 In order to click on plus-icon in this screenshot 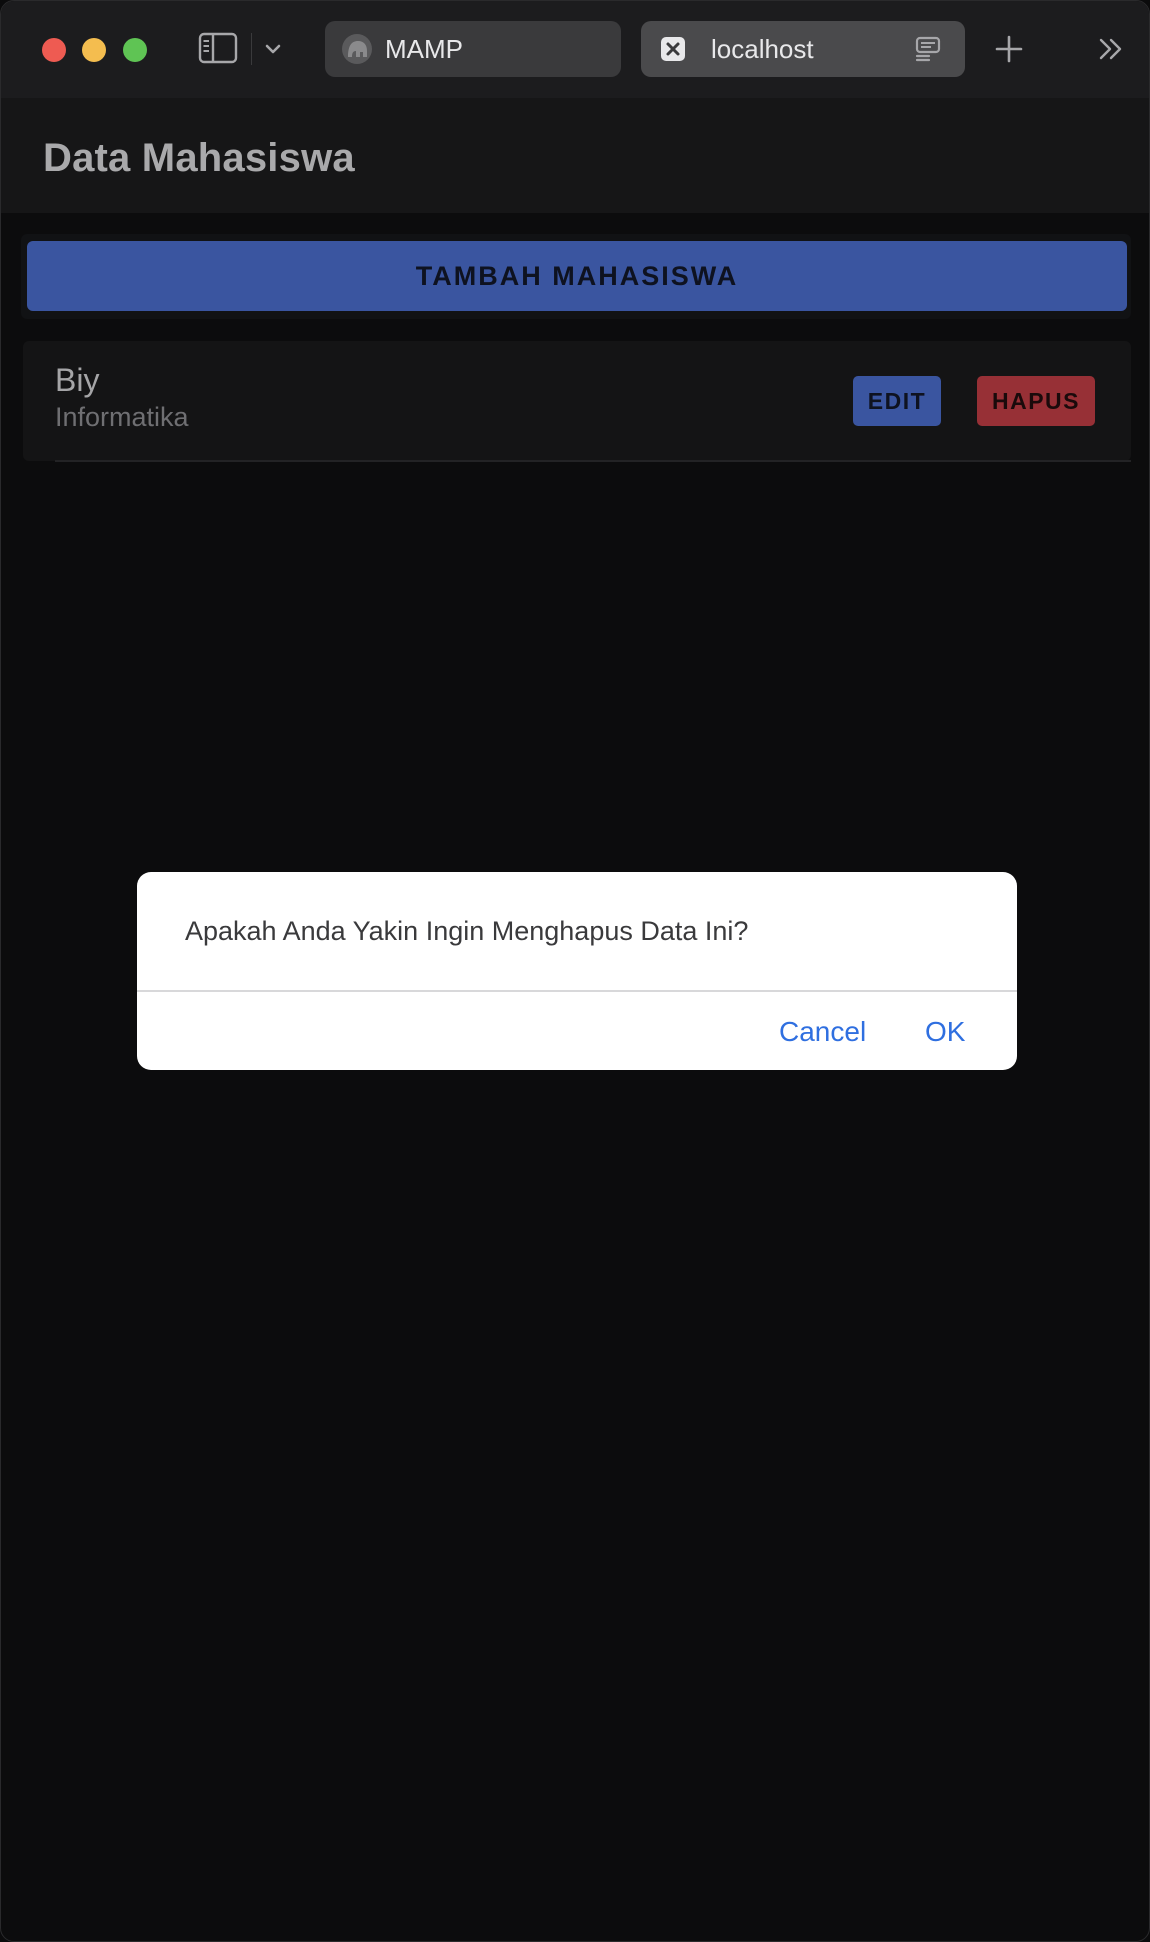, I will do `click(1009, 49)`.